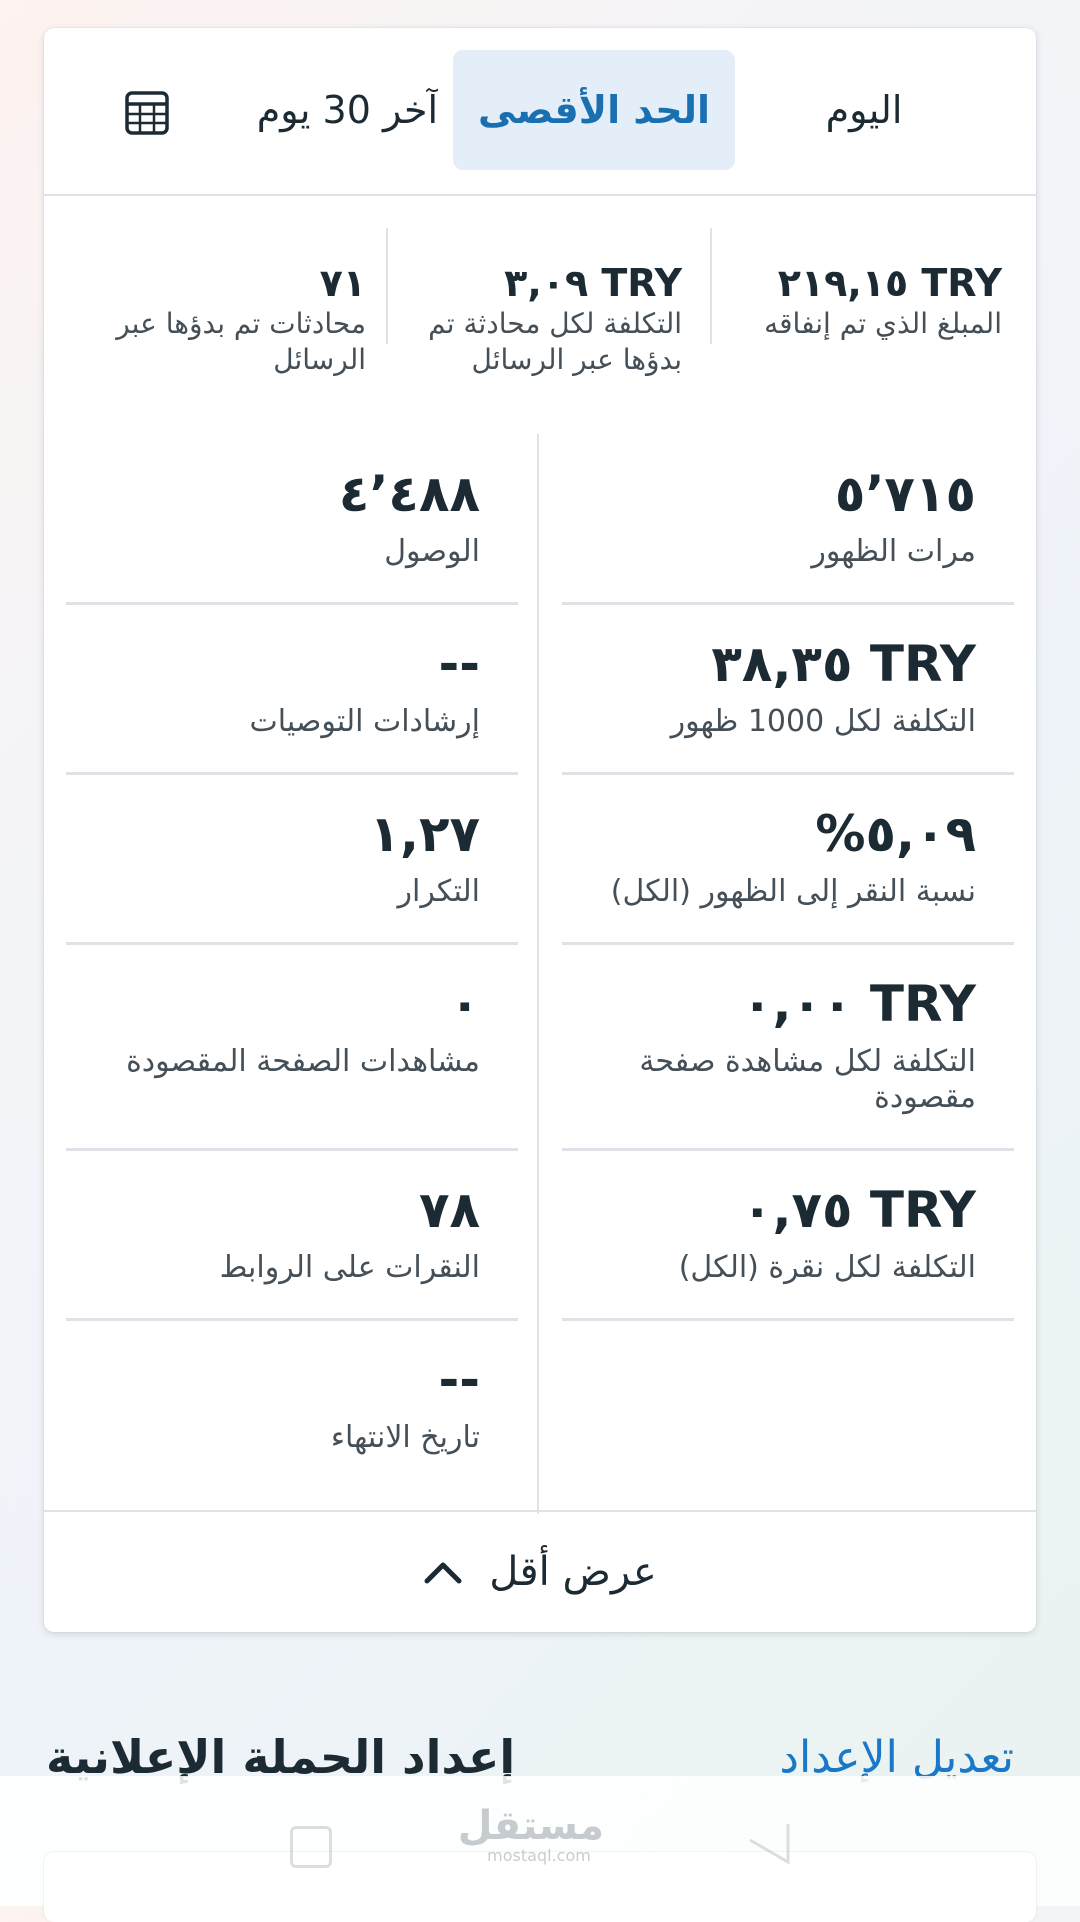 This screenshot has height=1922, width=1080. What do you see at coordinates (405, 1437) in the screenshot?
I see `metric-end-date-label: تاريخ الانتهاء` at bounding box center [405, 1437].